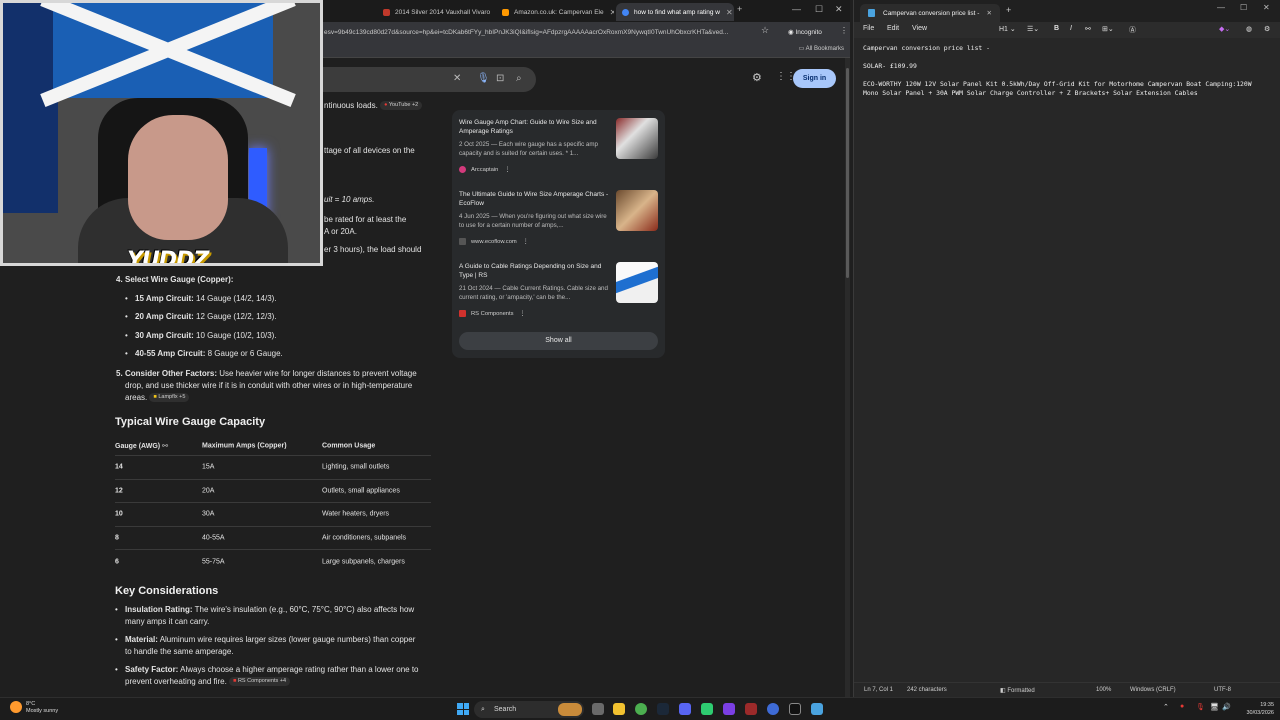  I want to click on table-icon: ⊞⌄, so click(1108, 29).